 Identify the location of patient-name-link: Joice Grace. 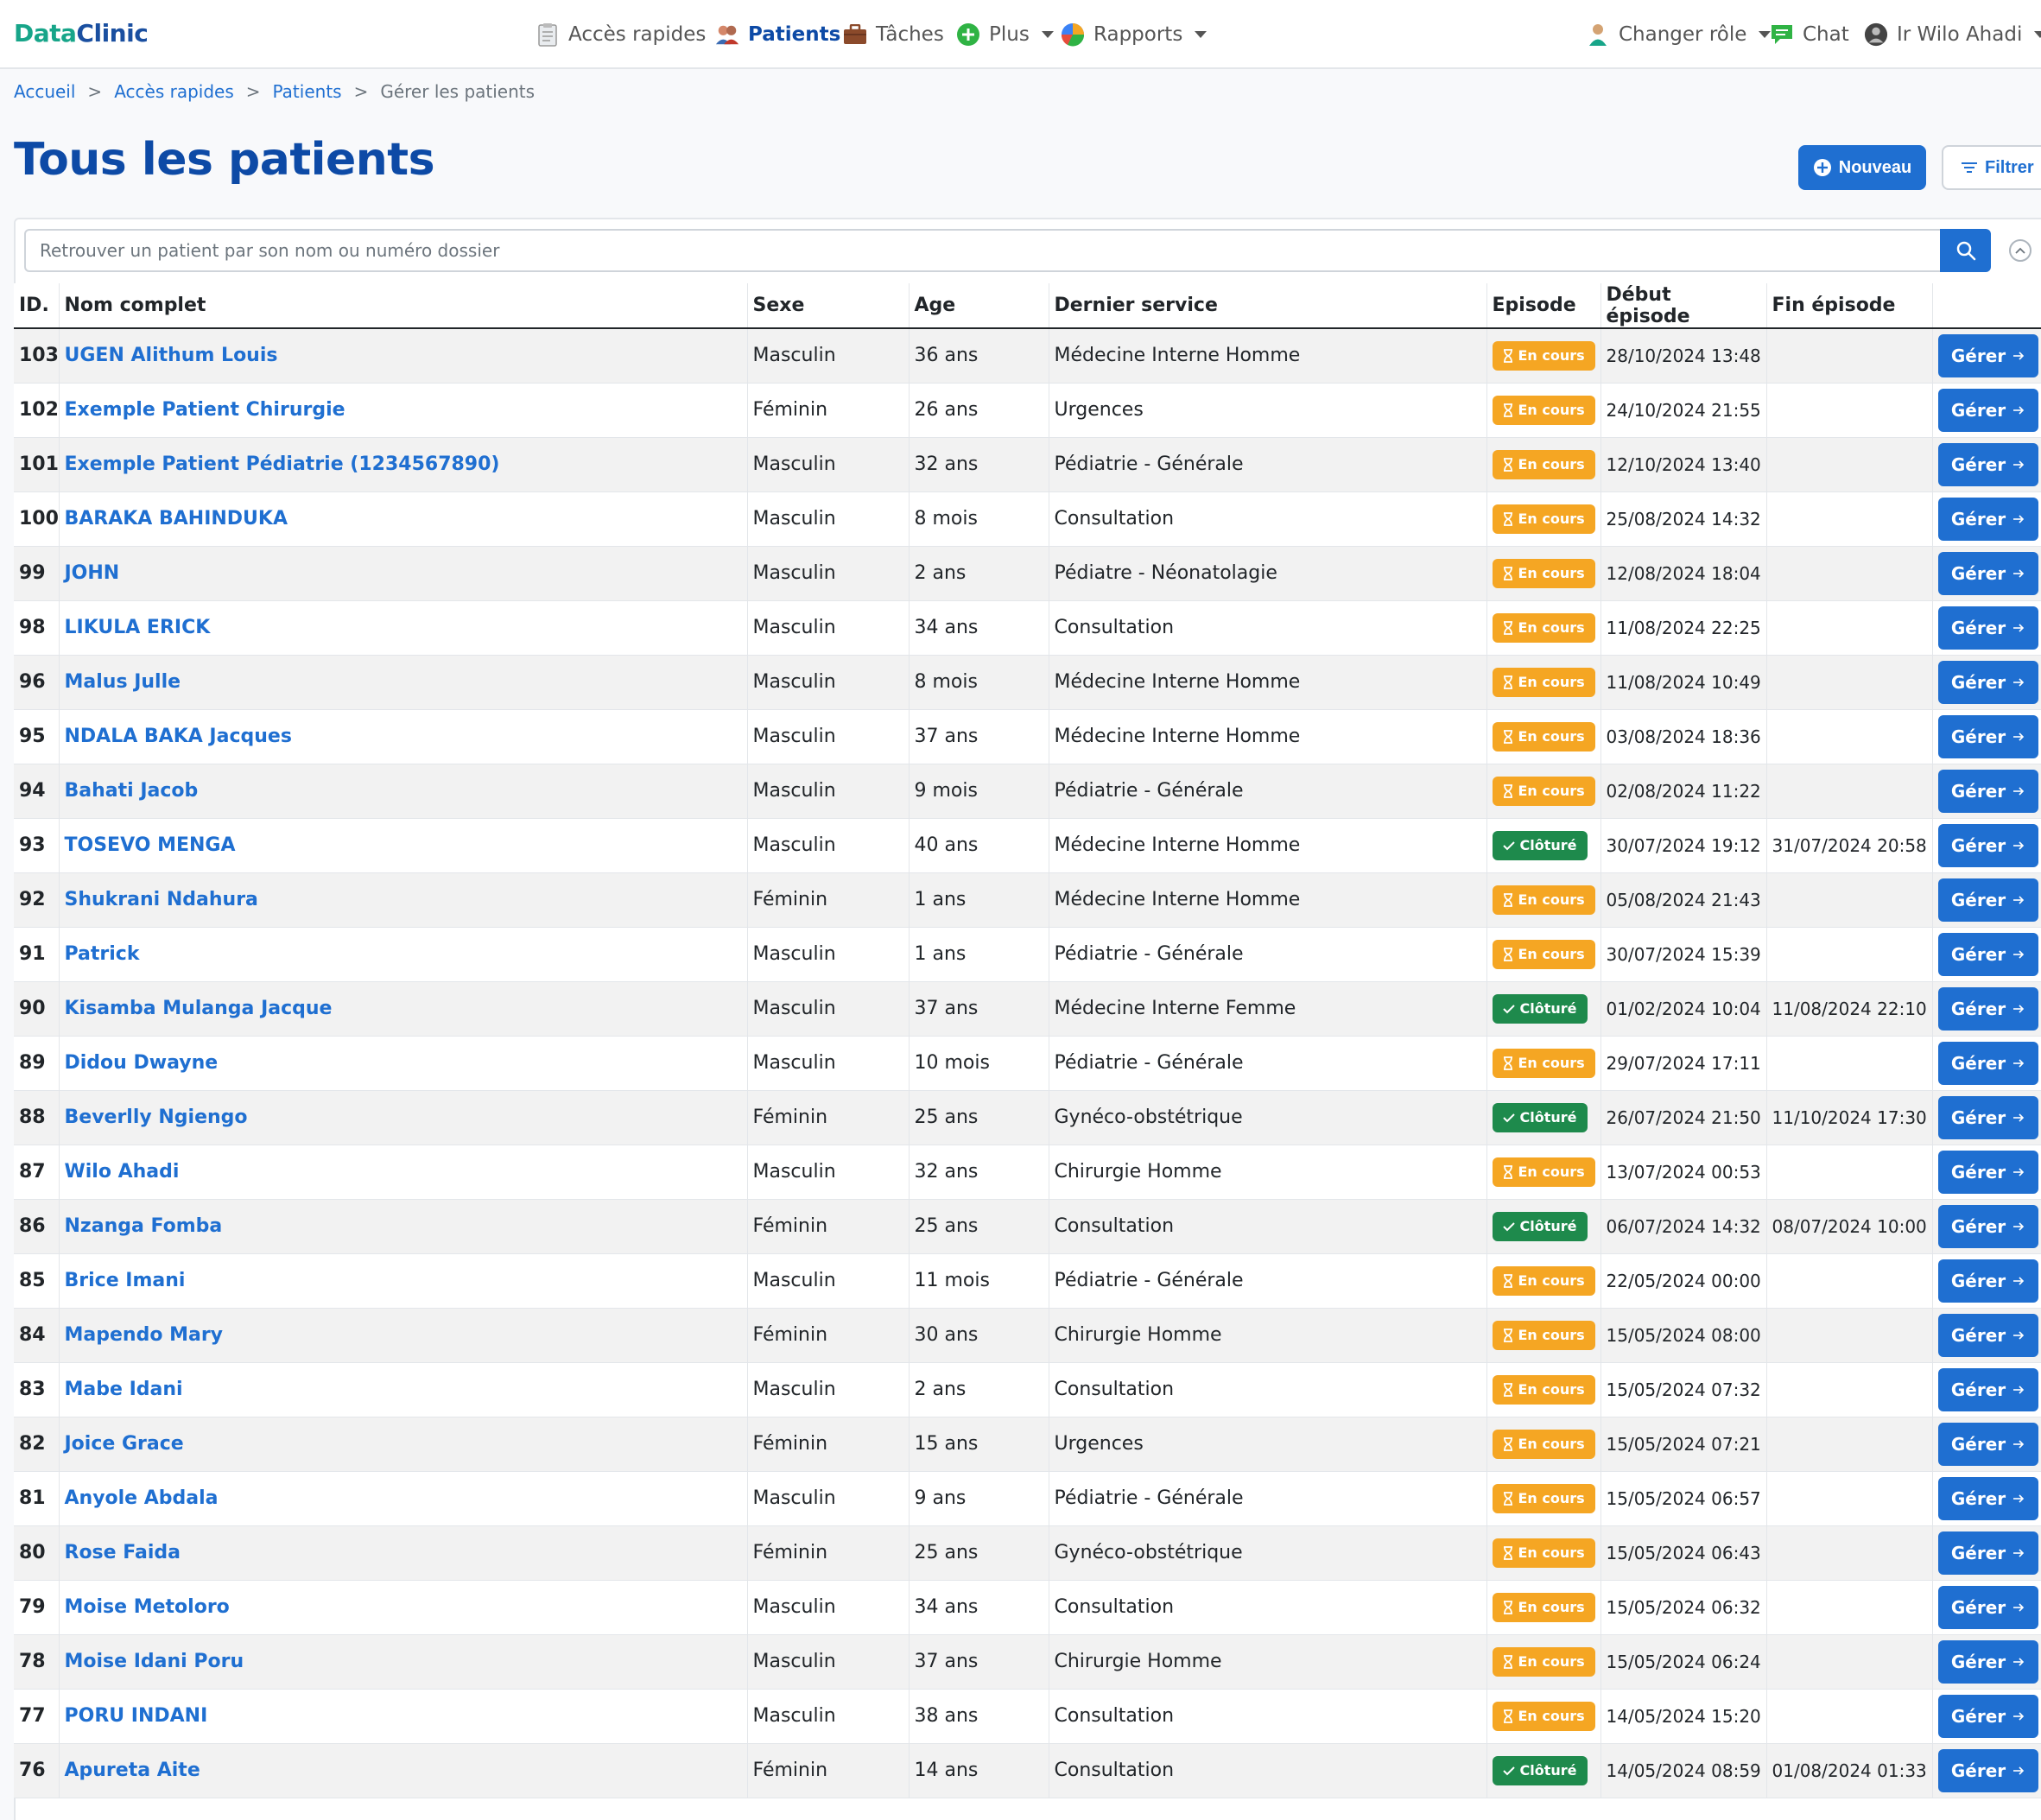
(124, 1444).